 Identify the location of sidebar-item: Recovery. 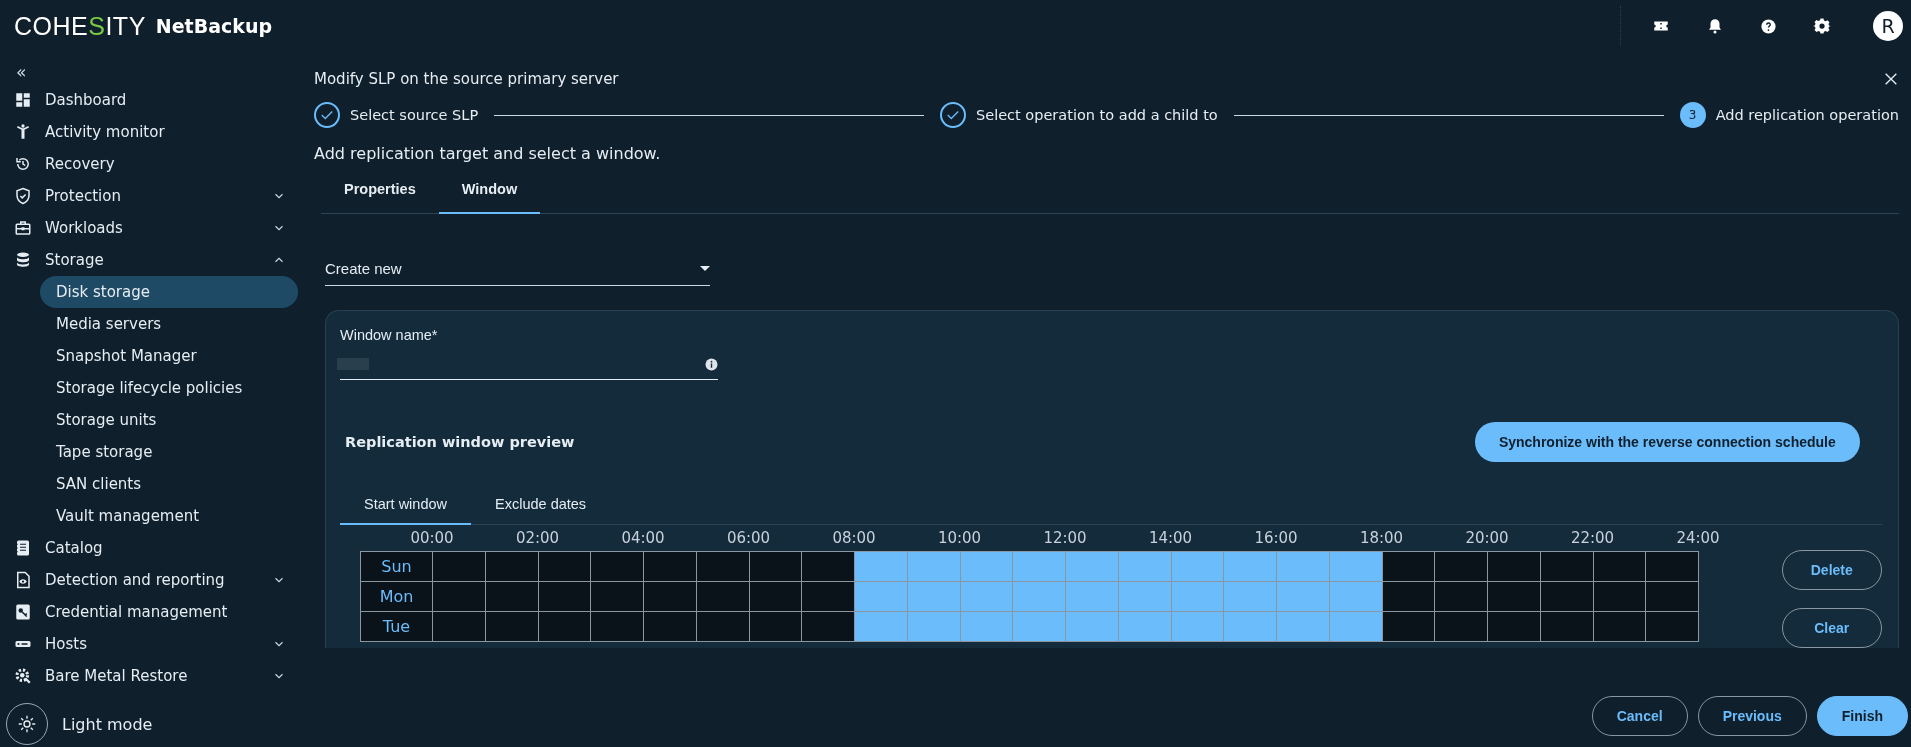
(150, 164).